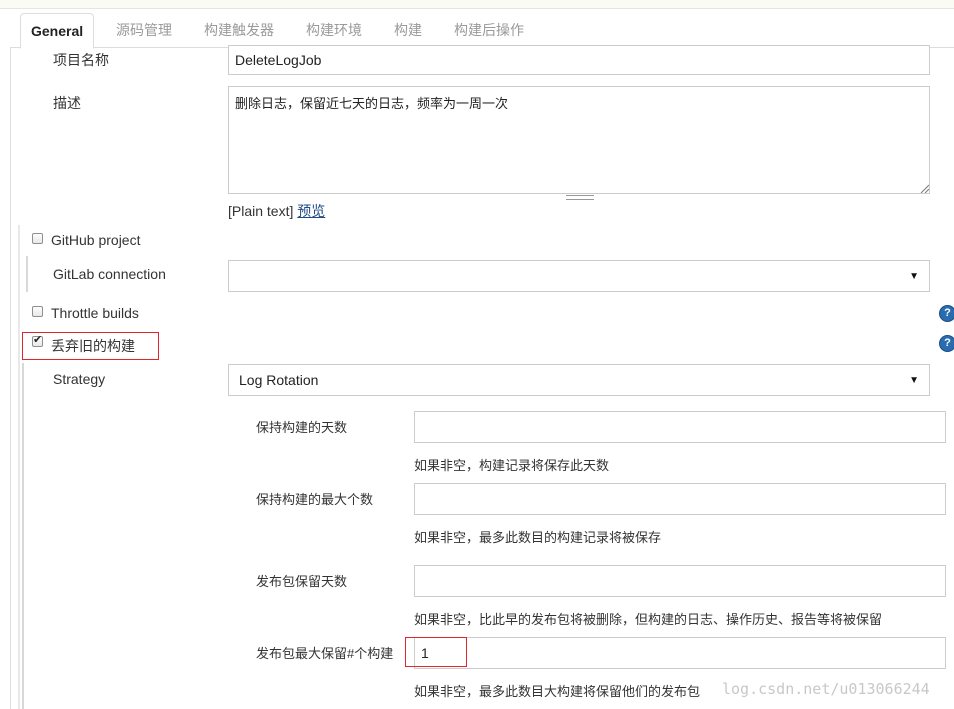  Describe the element at coordinates (79, 379) in the screenshot. I see `strategy-label: Strategy` at that location.